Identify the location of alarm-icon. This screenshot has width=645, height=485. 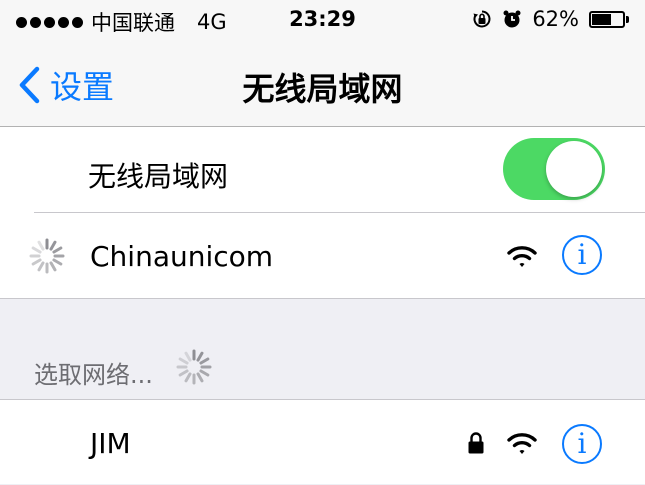
(512, 19).